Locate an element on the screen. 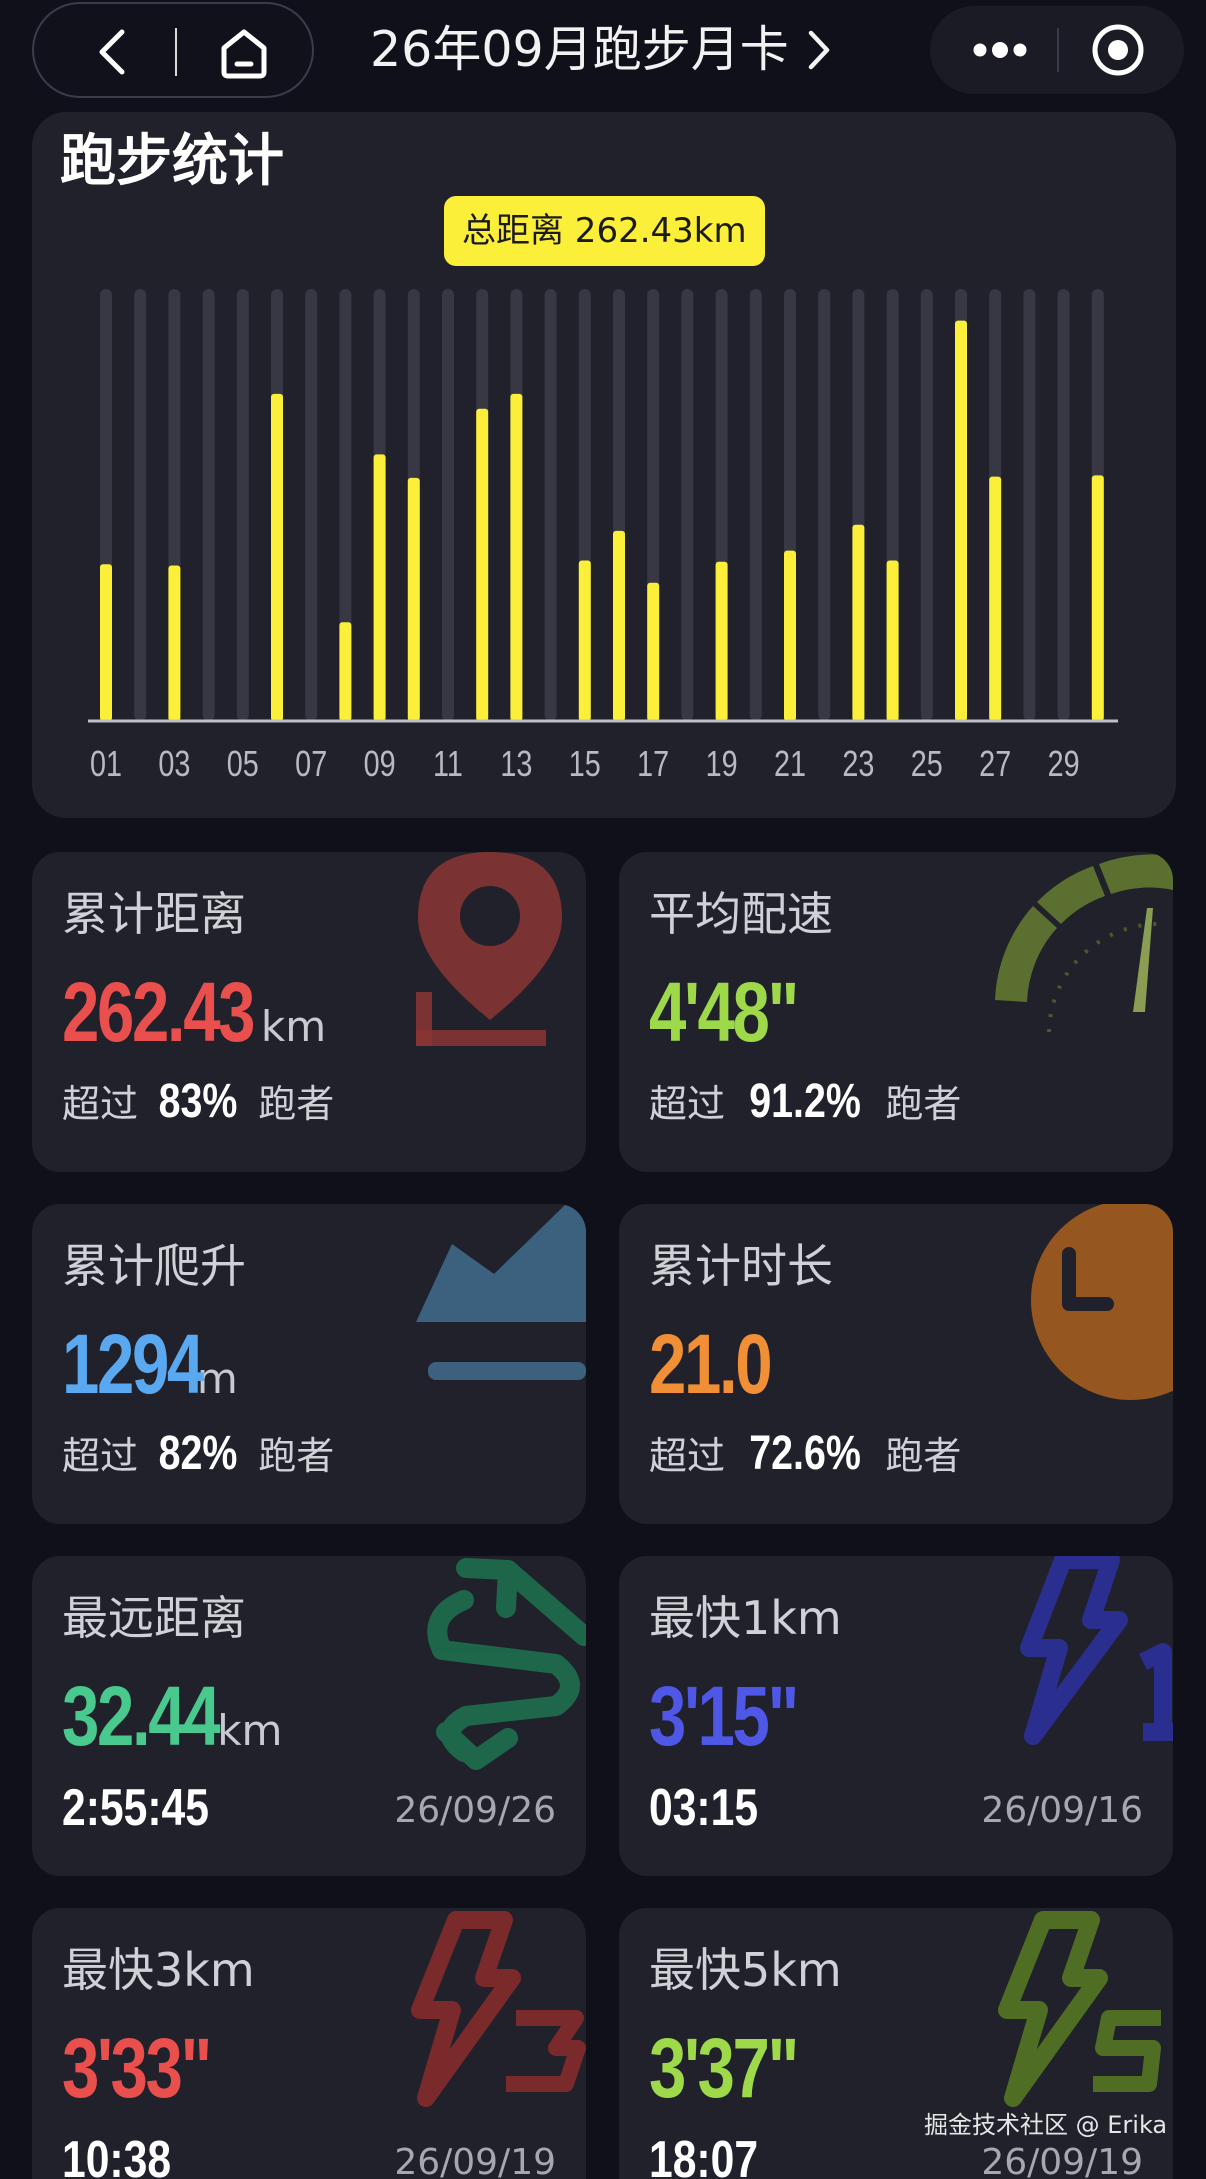 Image resolution: width=1206 pixels, height=2179 pixels. card-label: 累计爬升 is located at coordinates (154, 1266).